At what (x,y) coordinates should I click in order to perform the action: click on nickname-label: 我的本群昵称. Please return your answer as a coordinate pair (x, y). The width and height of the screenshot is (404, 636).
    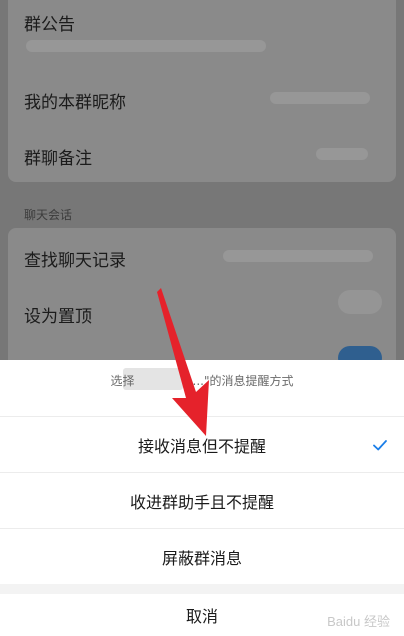
    Looking at the image, I should click on (75, 100).